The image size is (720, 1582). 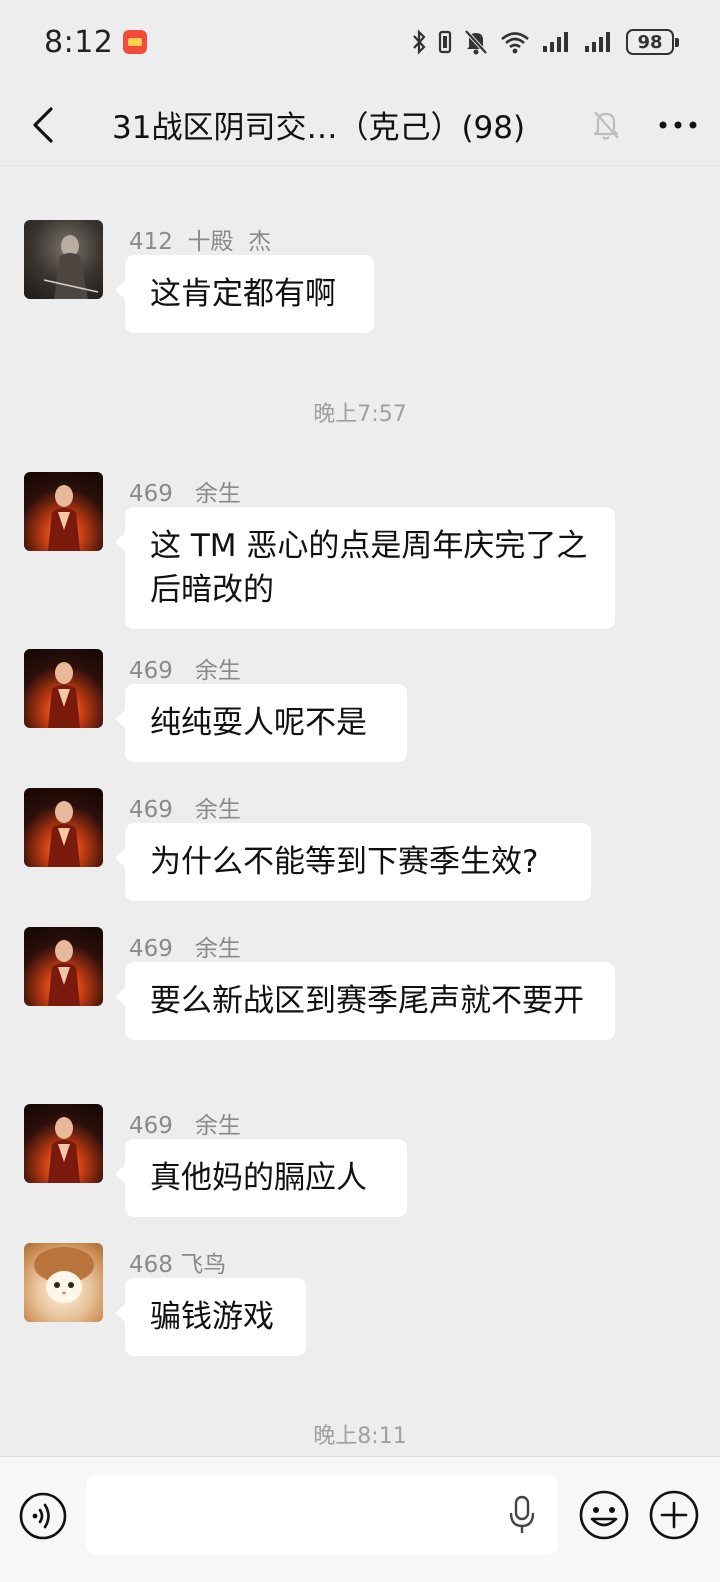 I want to click on status-left: 8:12, so click(x=96, y=42).